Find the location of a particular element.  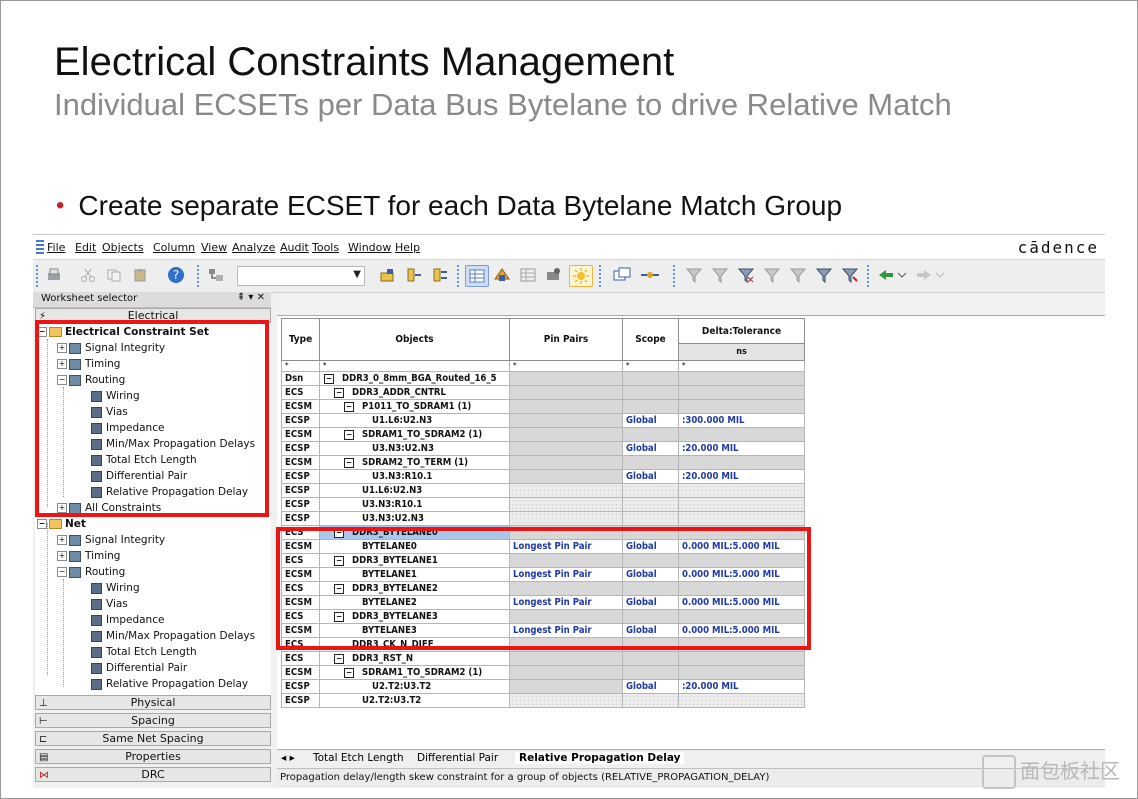

menu-file: File is located at coordinates (56, 247).